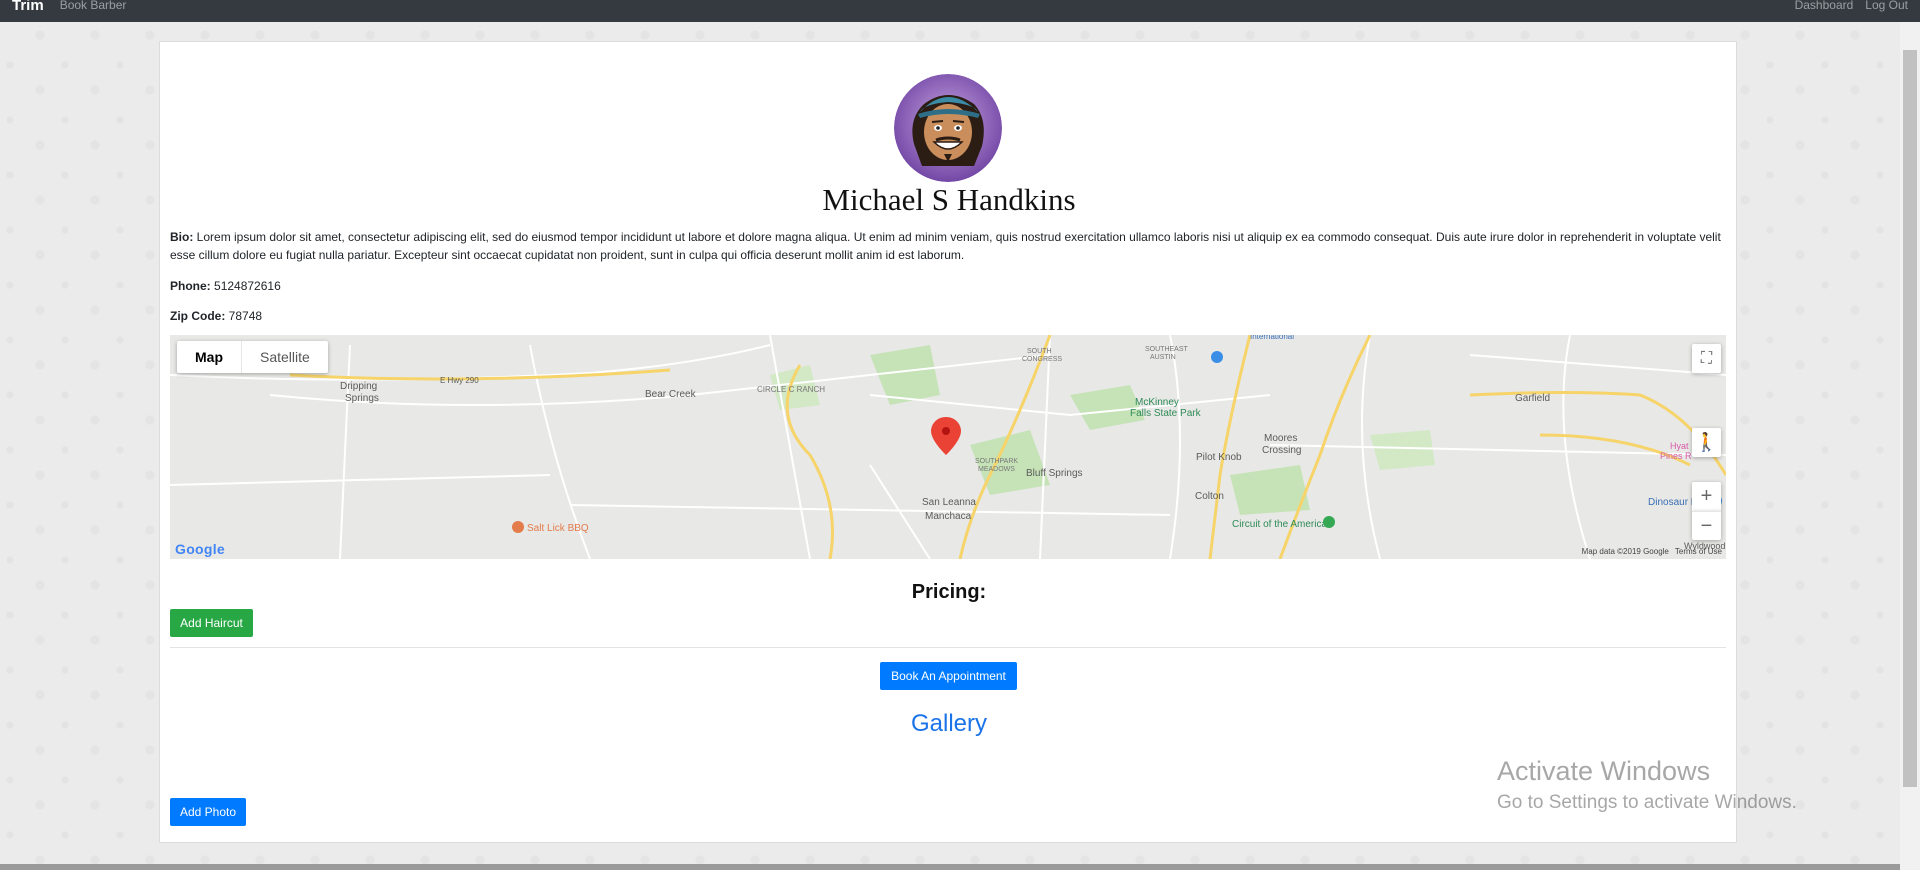 The width and height of the screenshot is (1920, 870). Describe the element at coordinates (1706, 525) in the screenshot. I see `zoom-out-icon: −` at that location.